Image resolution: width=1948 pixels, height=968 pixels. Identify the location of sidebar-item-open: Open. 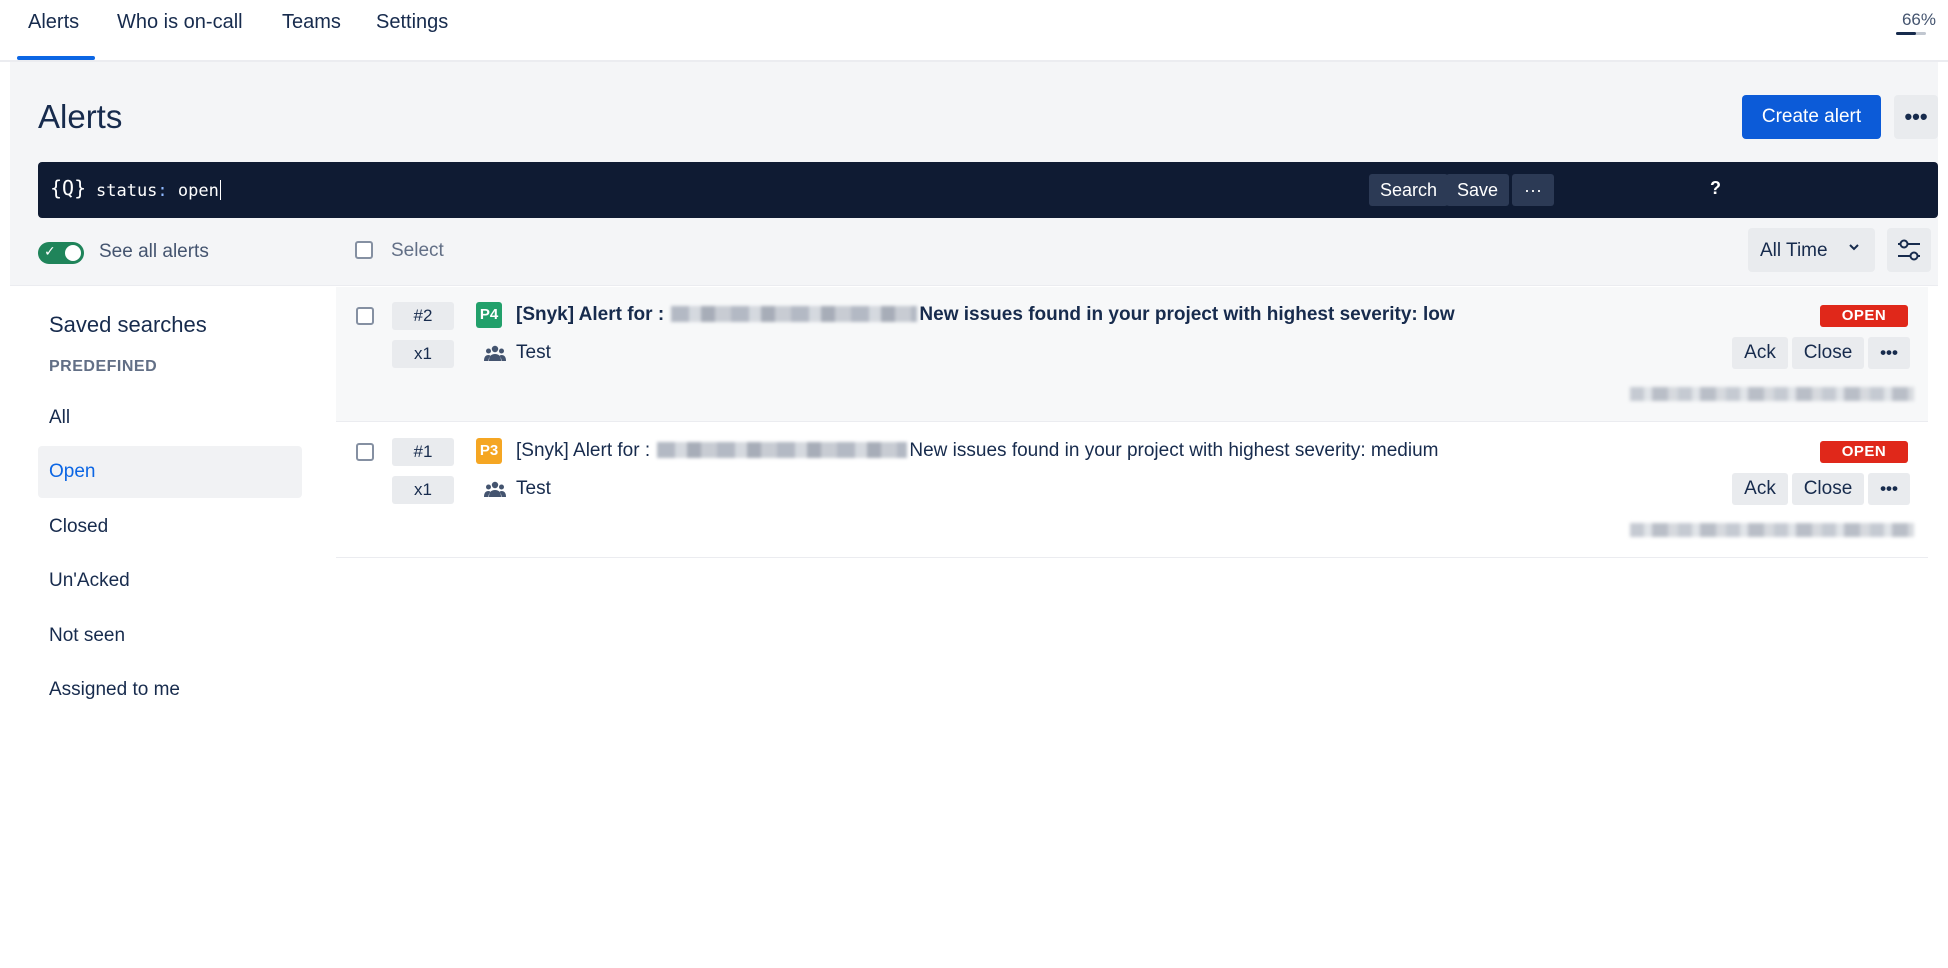
(170, 472).